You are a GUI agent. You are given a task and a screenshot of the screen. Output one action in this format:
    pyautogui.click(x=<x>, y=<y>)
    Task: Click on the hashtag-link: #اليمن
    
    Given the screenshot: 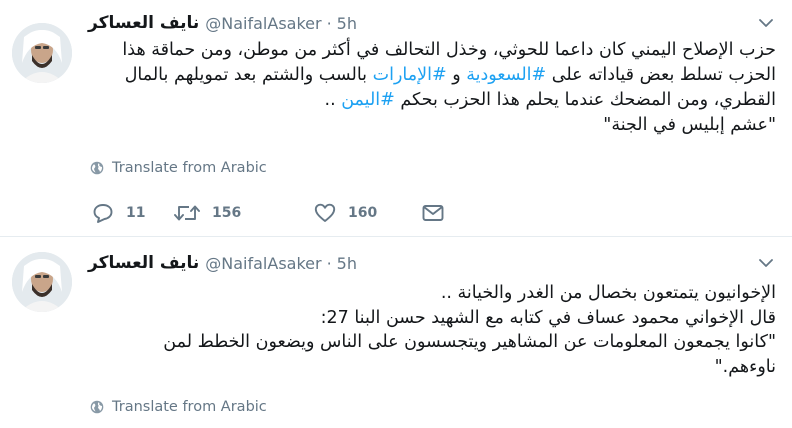 What is the action you would take?
    pyautogui.click(x=368, y=100)
    